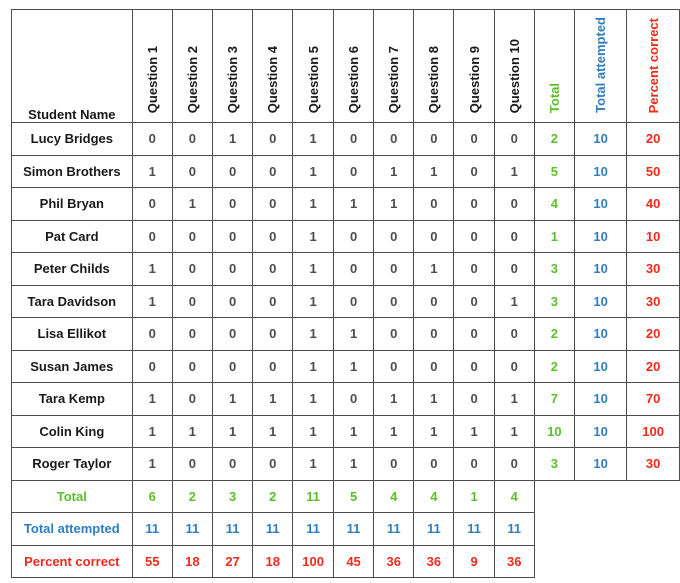  What do you see at coordinates (653, 204) in the screenshot?
I see `row-percent-cell: 40` at bounding box center [653, 204].